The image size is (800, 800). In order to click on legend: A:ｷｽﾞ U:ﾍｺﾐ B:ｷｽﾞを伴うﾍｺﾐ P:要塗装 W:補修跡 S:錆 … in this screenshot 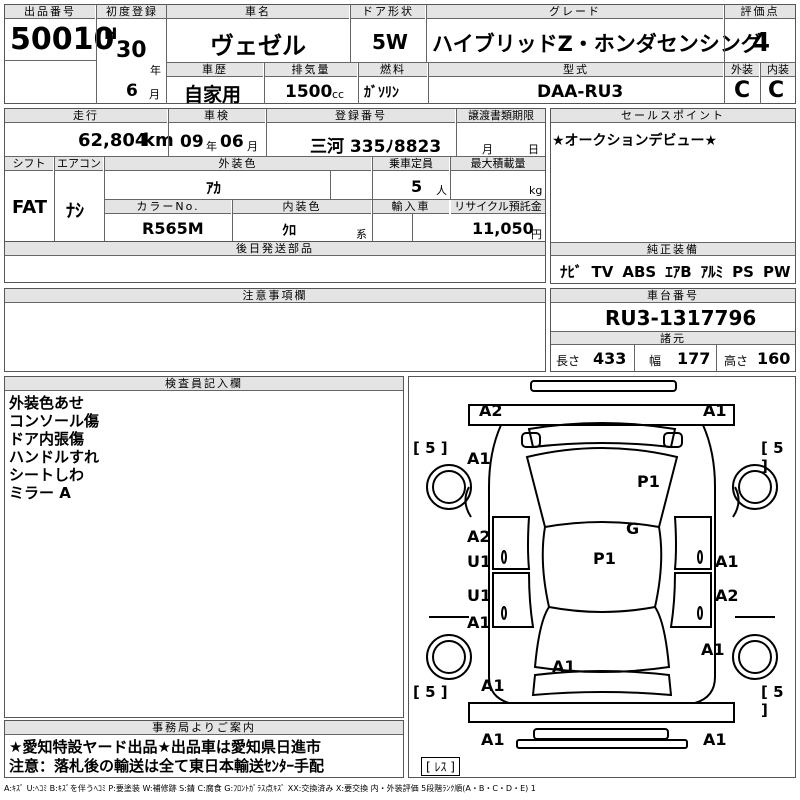, I will do `click(270, 788)`.